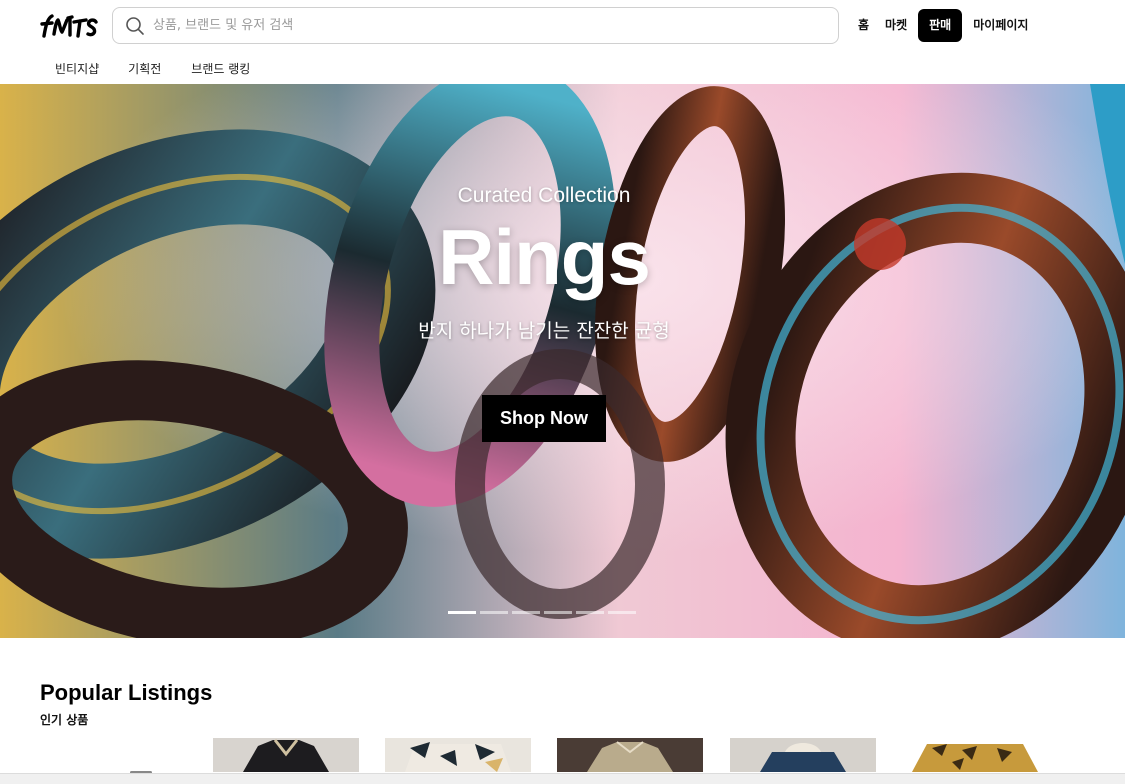 This screenshot has width=1125, height=784. Describe the element at coordinates (544, 418) in the screenshot. I see `shop-now-button: Shop Now` at that location.